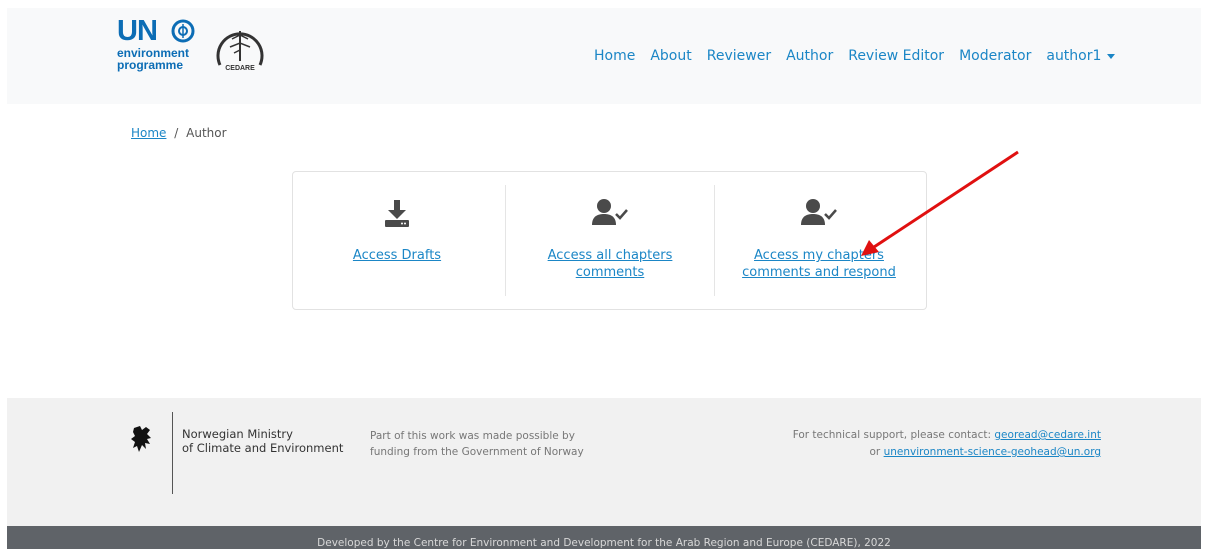  I want to click on support-email-un-link: unenvironment-science-geohead@un.org, so click(992, 452).